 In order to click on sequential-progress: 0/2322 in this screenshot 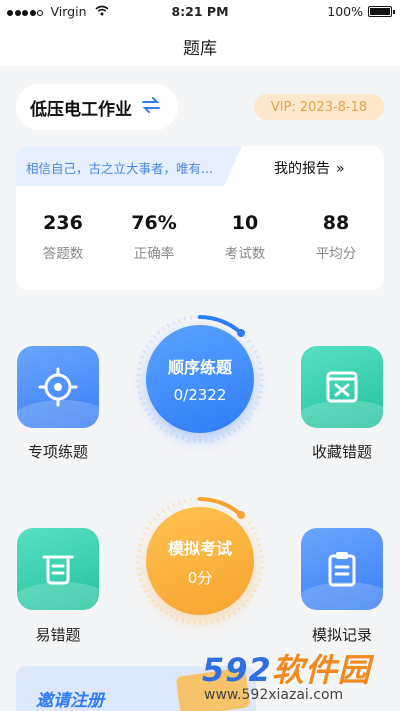, I will do `click(200, 395)`.